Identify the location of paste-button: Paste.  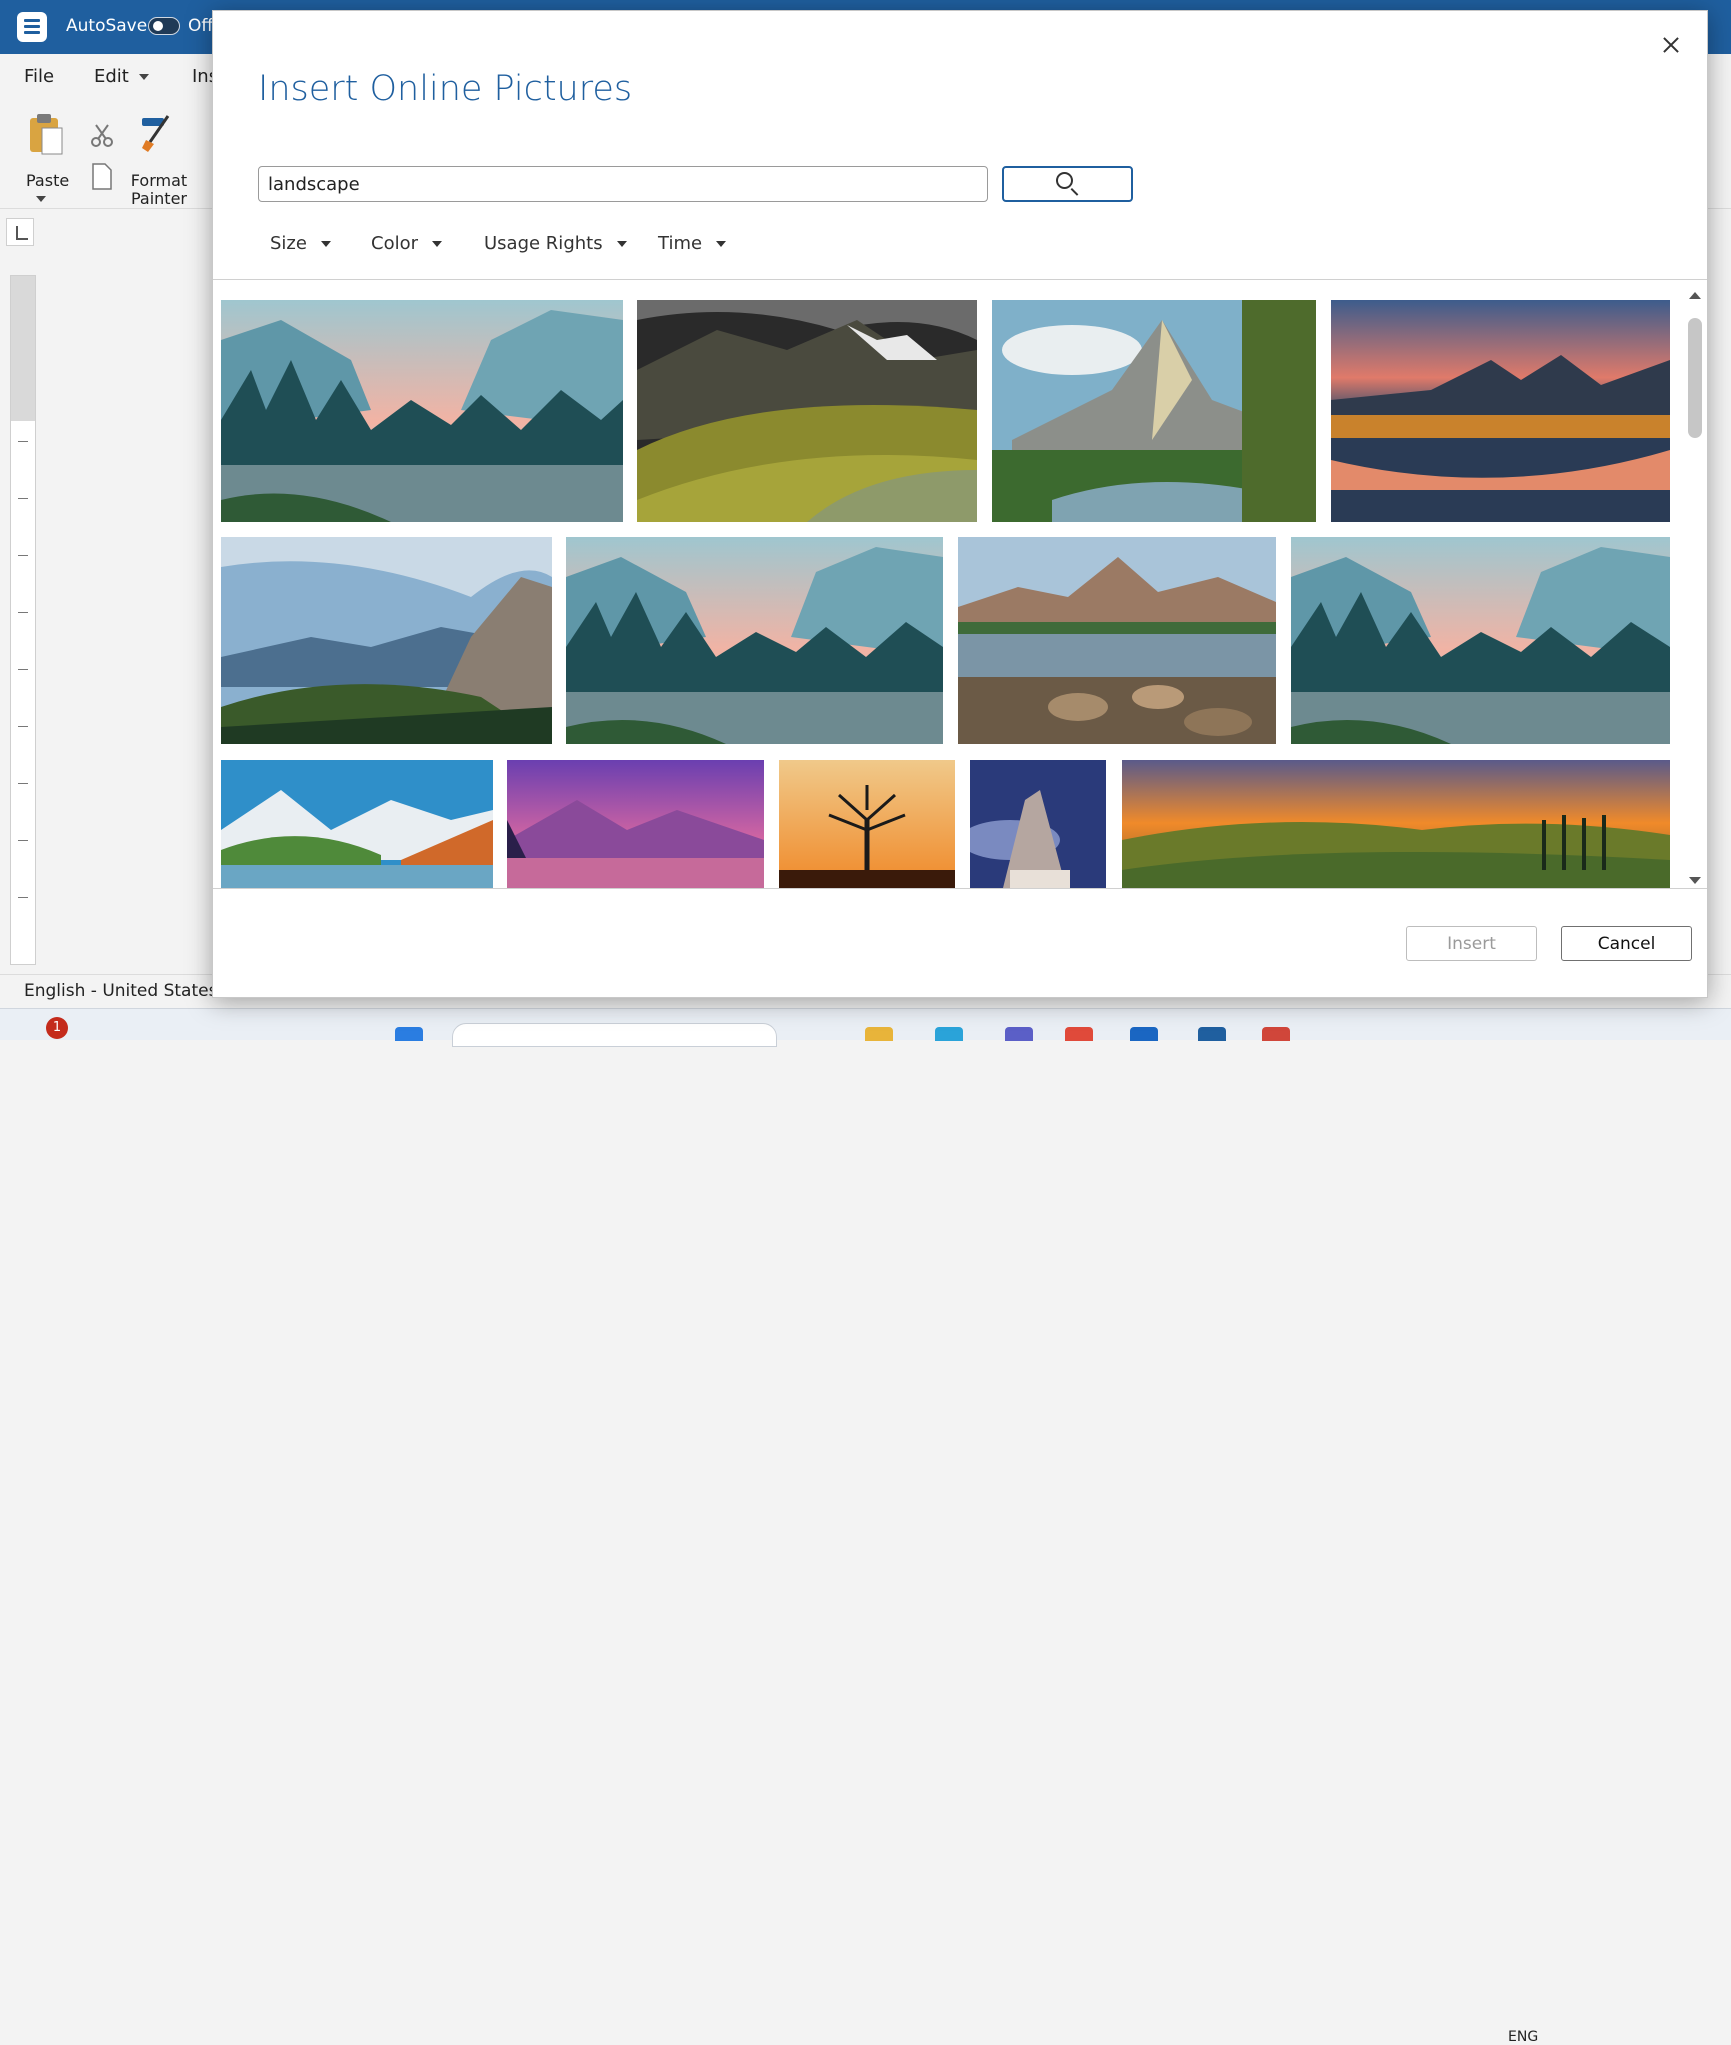
(46, 156).